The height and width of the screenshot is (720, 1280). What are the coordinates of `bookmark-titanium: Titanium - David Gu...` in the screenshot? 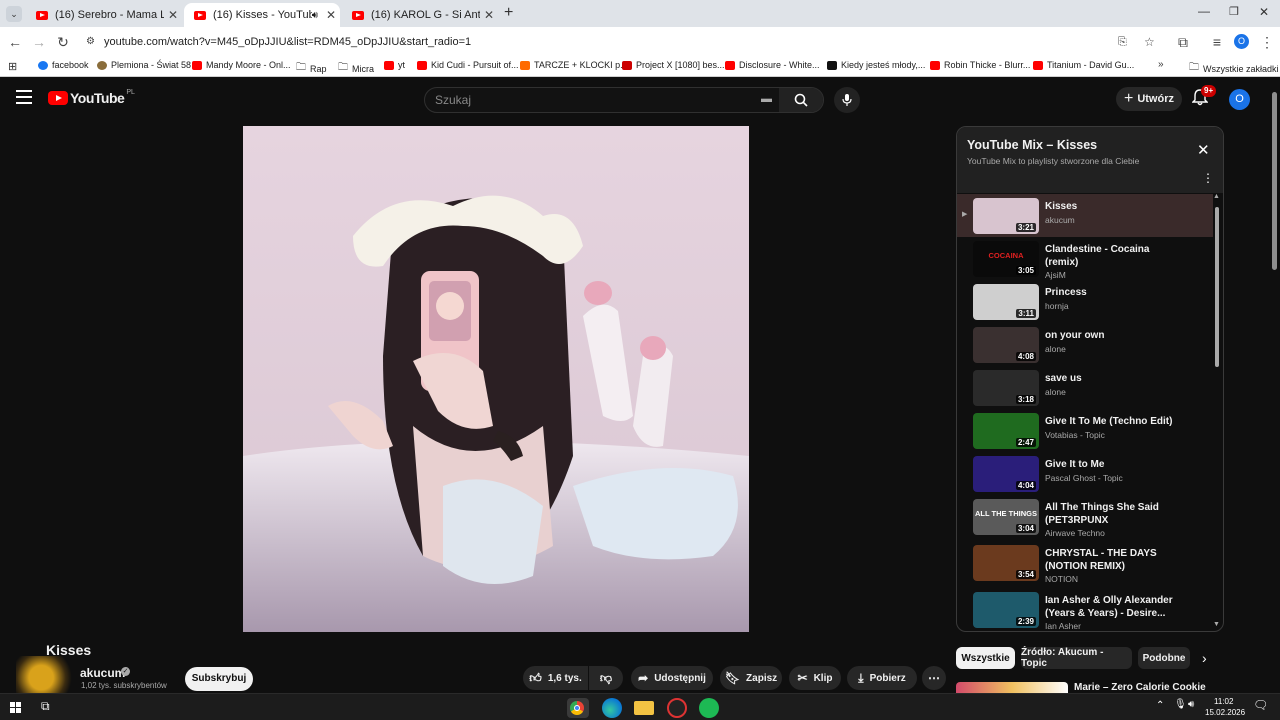 It's located at (1083, 65).